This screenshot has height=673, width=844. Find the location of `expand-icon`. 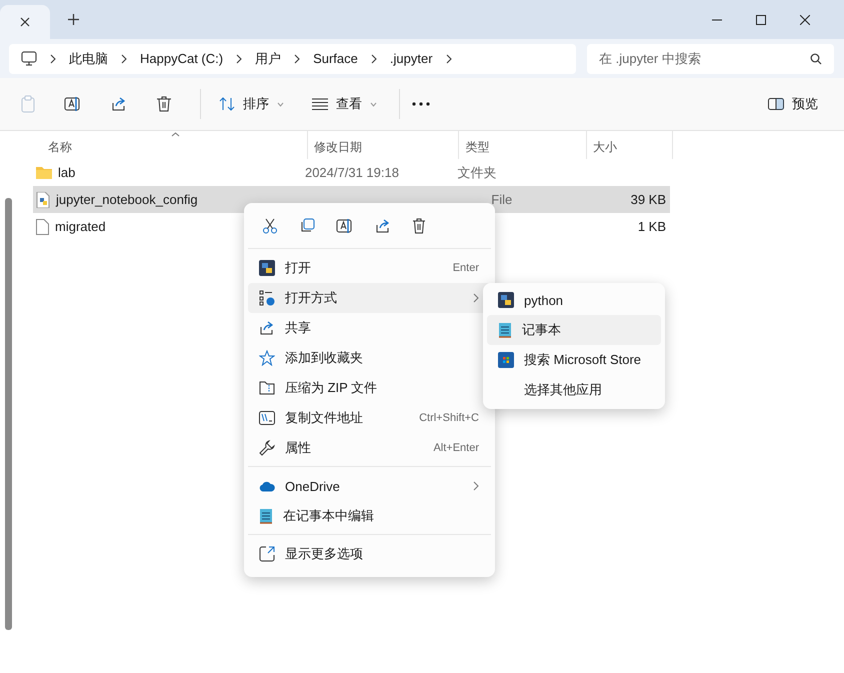

expand-icon is located at coordinates (267, 554).